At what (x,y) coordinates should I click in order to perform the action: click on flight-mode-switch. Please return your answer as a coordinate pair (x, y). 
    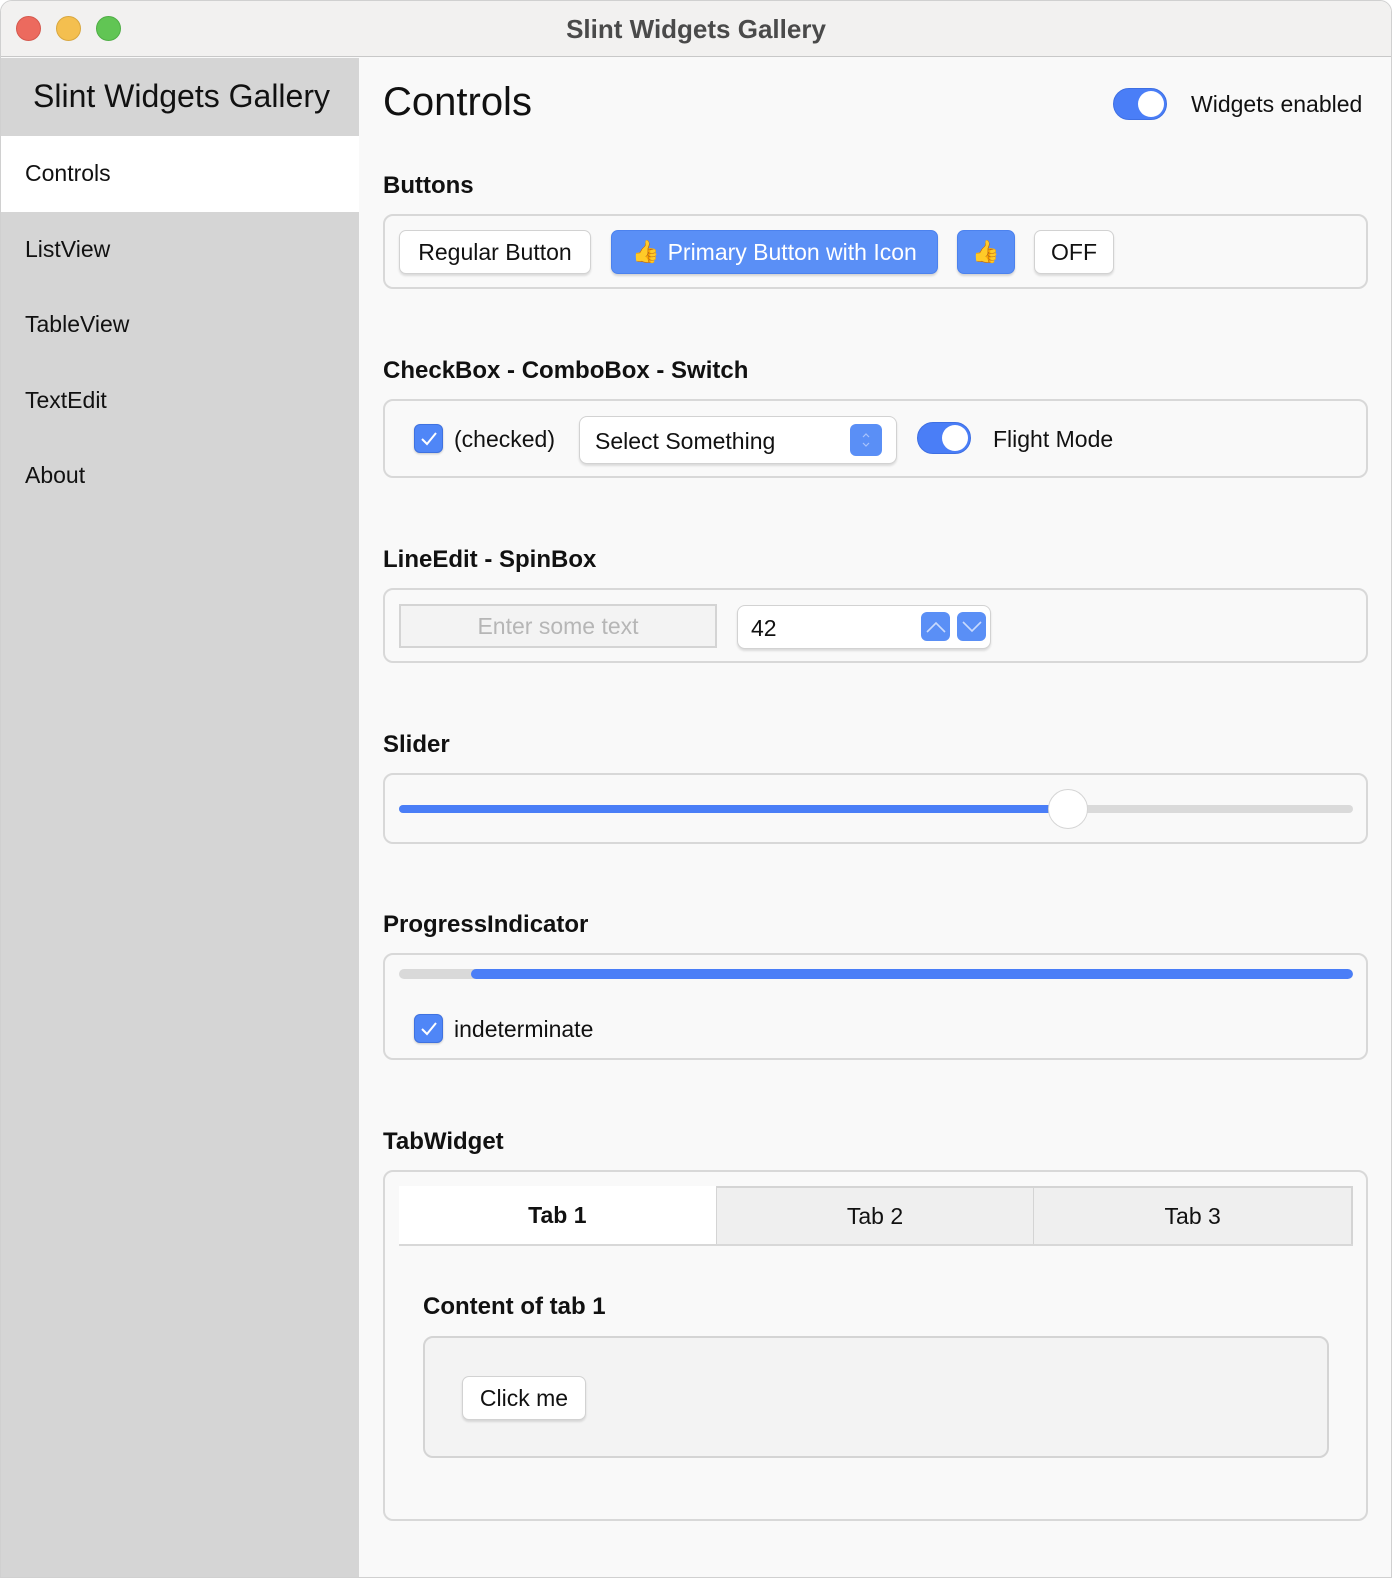
    Looking at the image, I should click on (944, 438).